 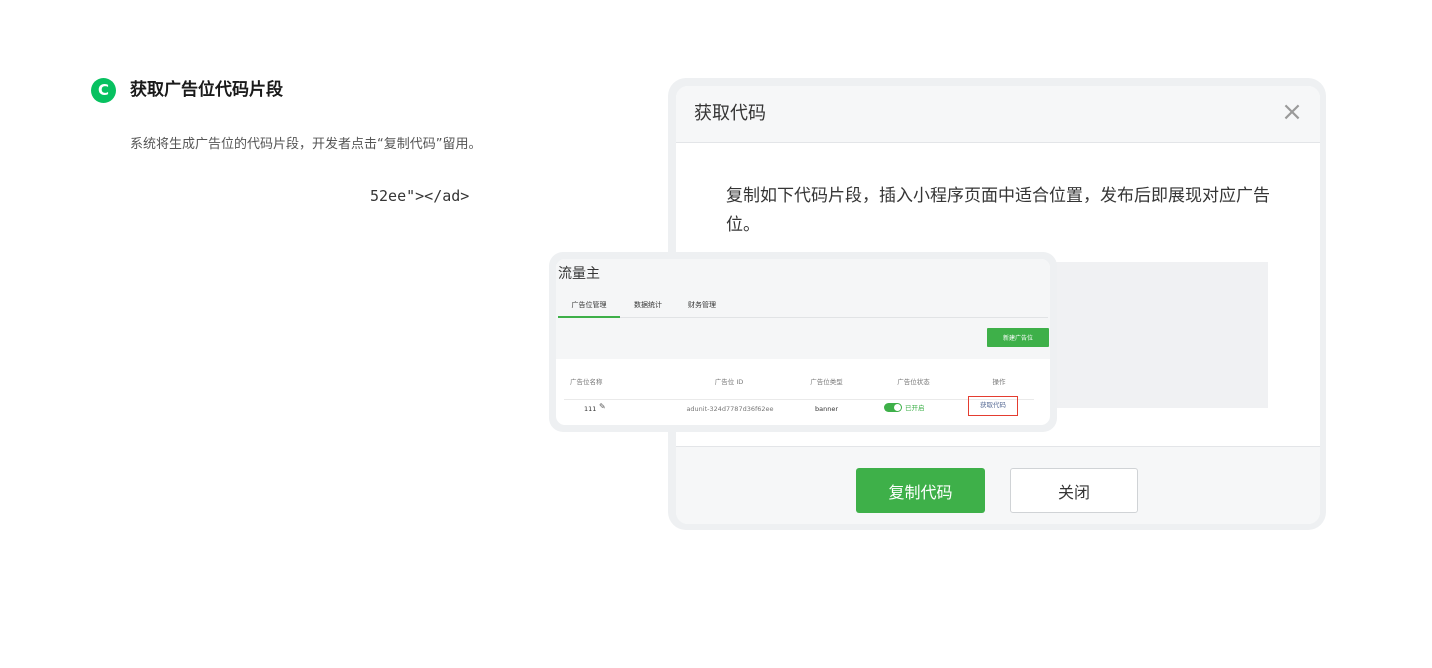 I want to click on pencil-icon: ✎, so click(x=604, y=407).